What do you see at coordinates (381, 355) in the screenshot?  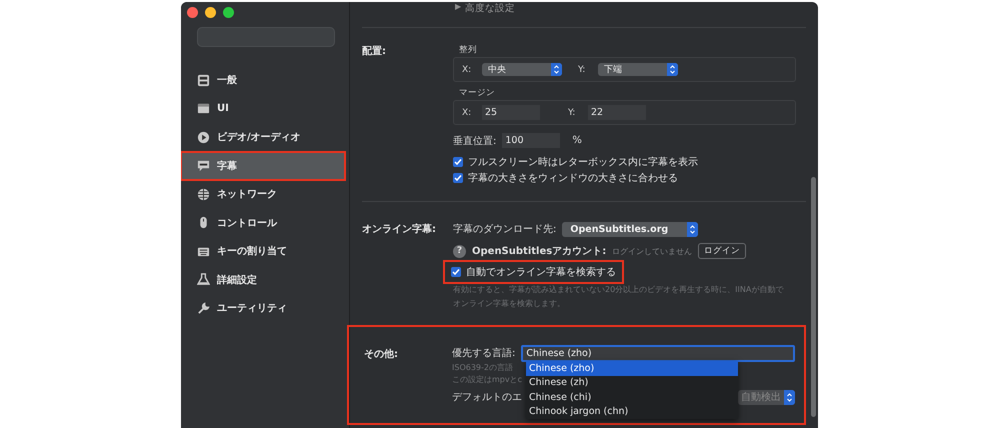 I see `section-label: その他:` at bounding box center [381, 355].